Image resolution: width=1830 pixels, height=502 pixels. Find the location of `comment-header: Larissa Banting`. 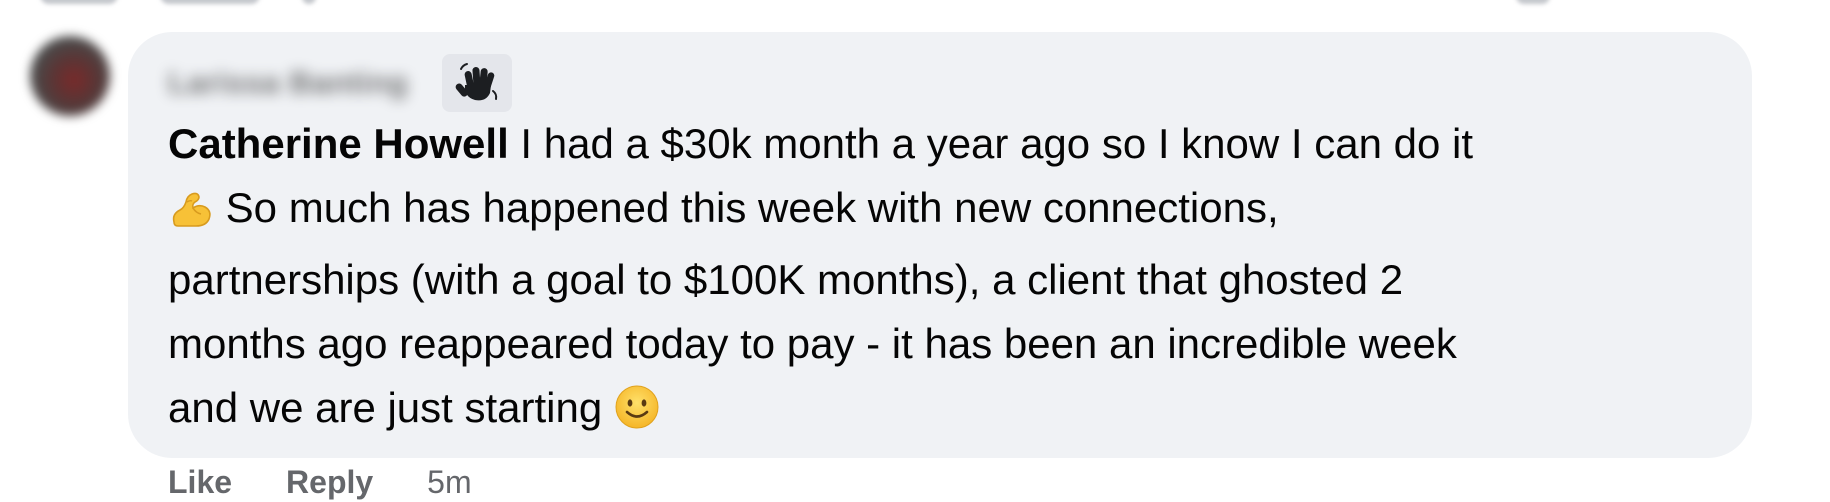

comment-header: Larissa Banting is located at coordinates (340, 83).